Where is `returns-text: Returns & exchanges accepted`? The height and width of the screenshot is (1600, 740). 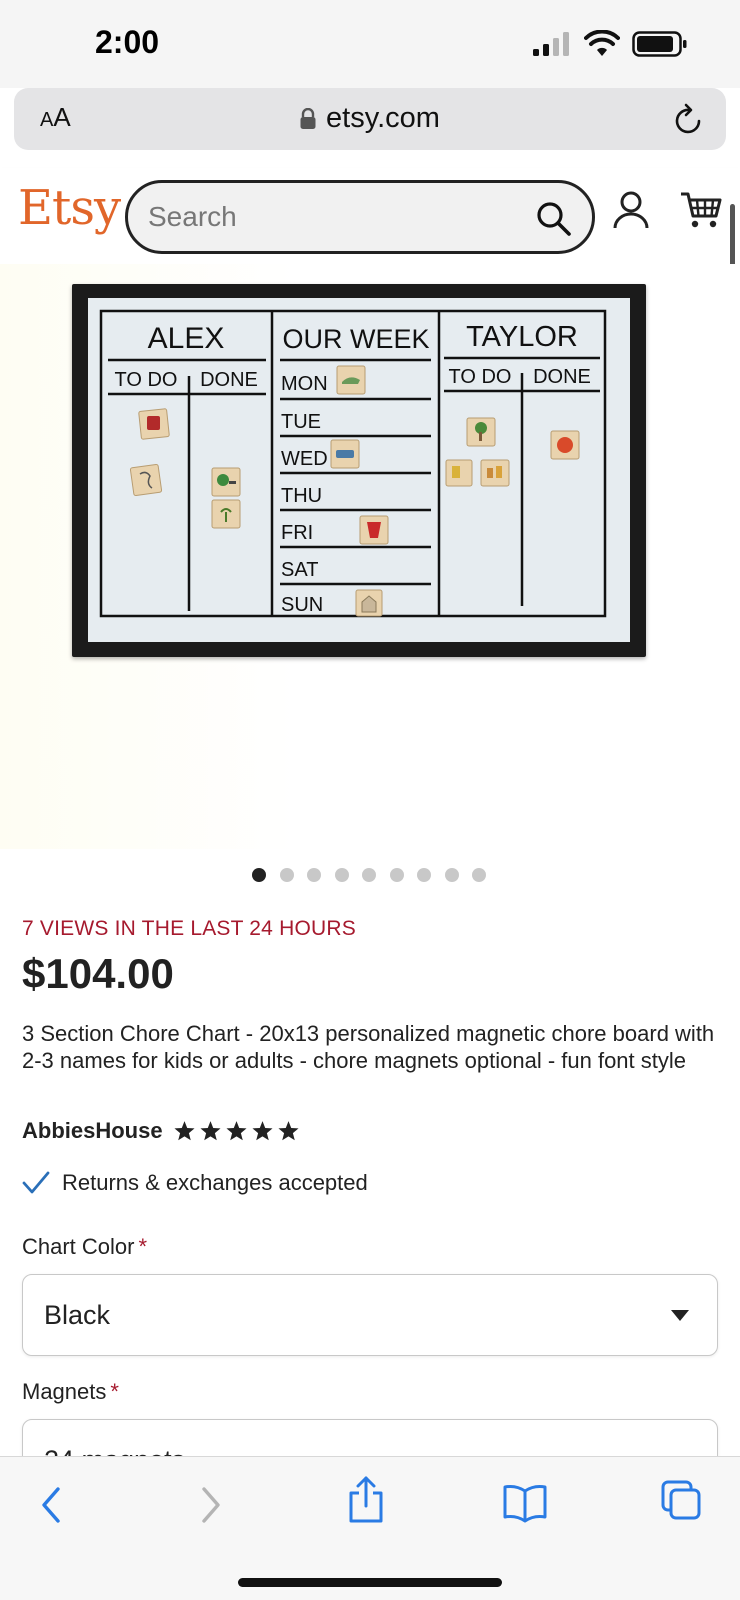
returns-text: Returns & exchanges accepted is located at coordinates (215, 1182).